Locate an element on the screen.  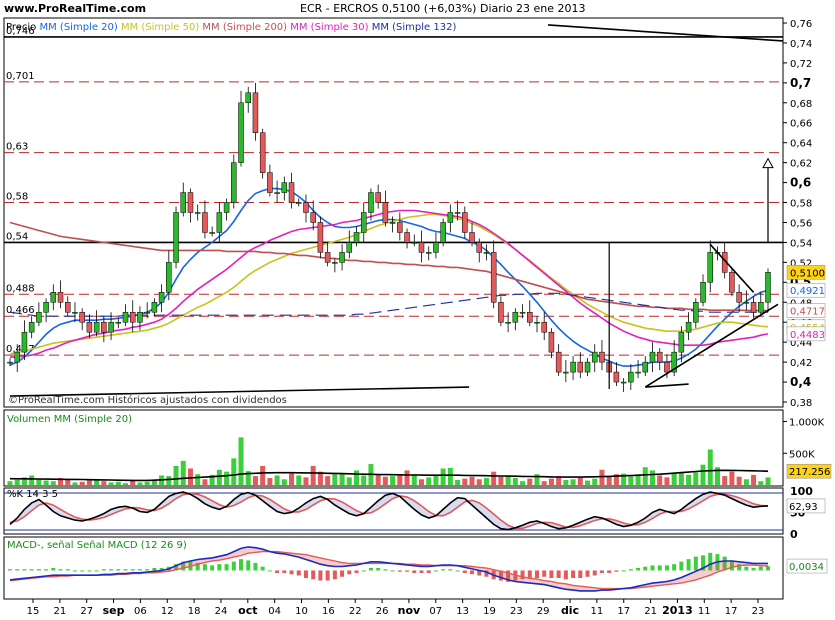
site-logo: www.ProRealTime.com is located at coordinates (75, 8).